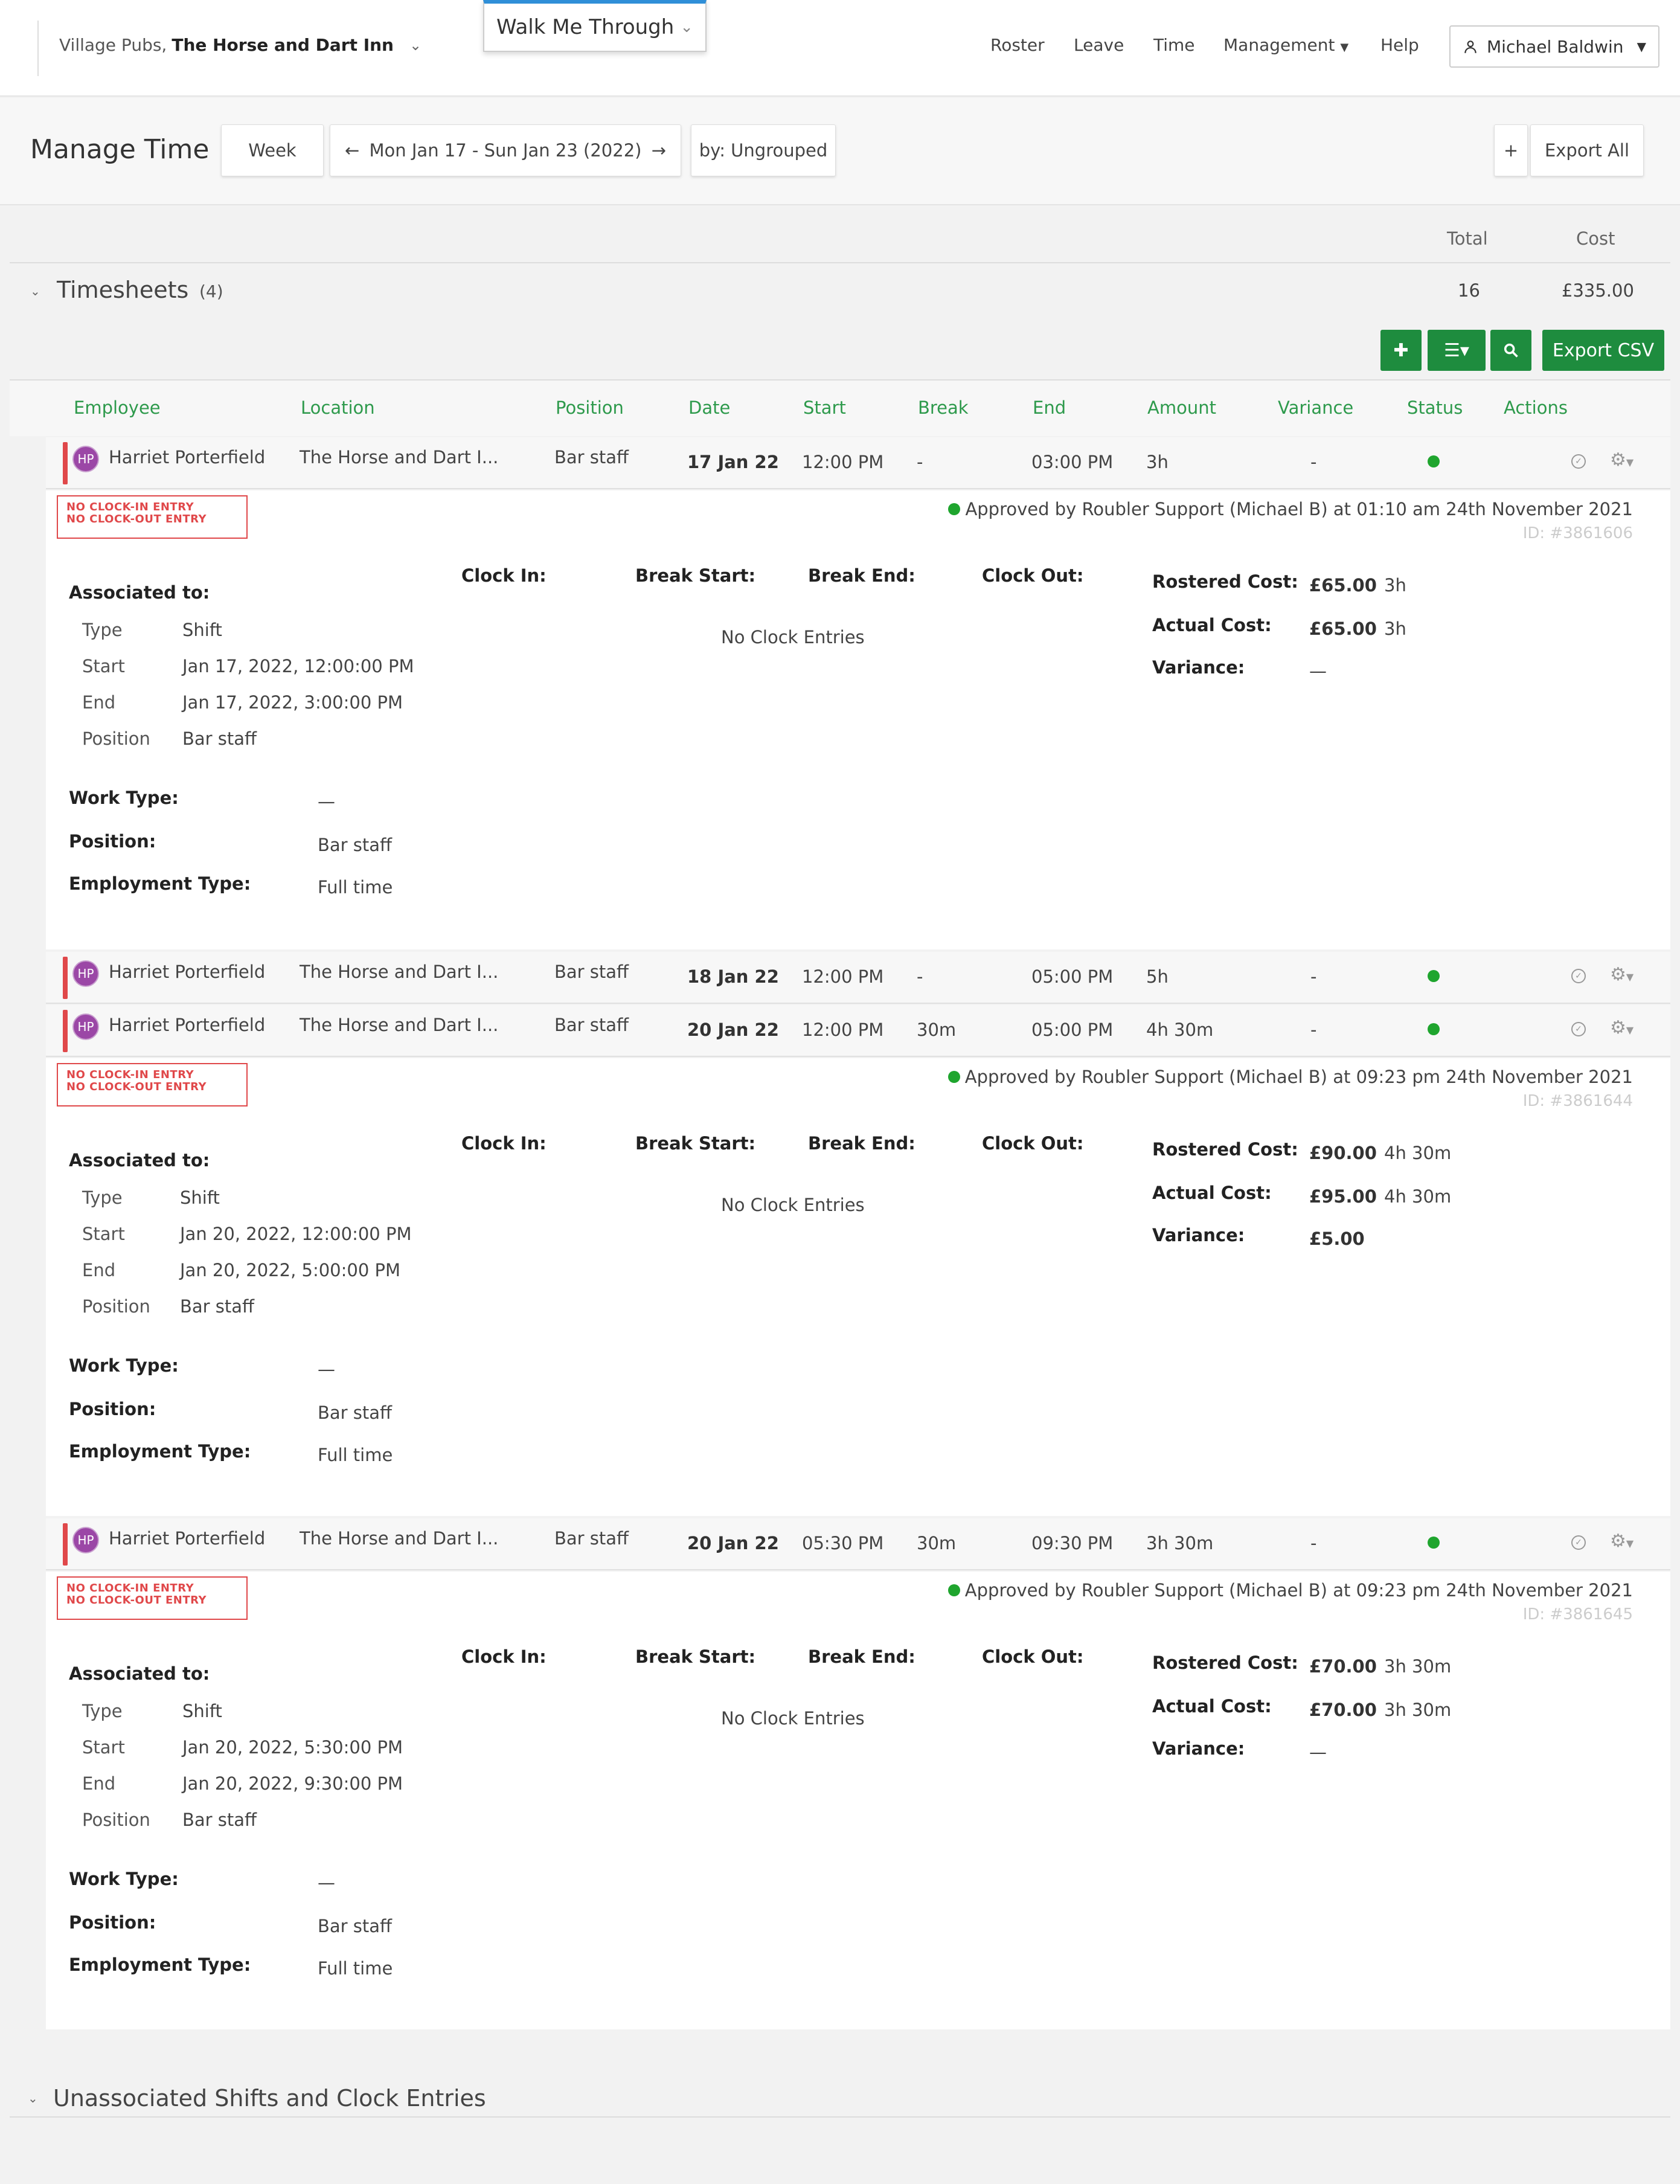 The image size is (1680, 2184). Describe the element at coordinates (1049, 407) in the screenshot. I see `column-header-end: End` at that location.